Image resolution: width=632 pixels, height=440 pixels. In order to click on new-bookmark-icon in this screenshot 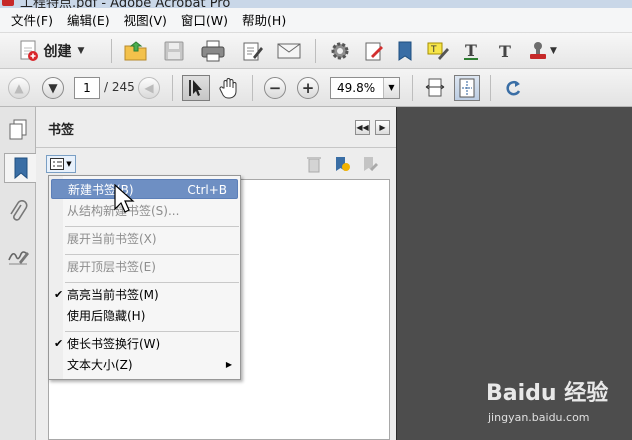, I will do `click(343, 164)`.